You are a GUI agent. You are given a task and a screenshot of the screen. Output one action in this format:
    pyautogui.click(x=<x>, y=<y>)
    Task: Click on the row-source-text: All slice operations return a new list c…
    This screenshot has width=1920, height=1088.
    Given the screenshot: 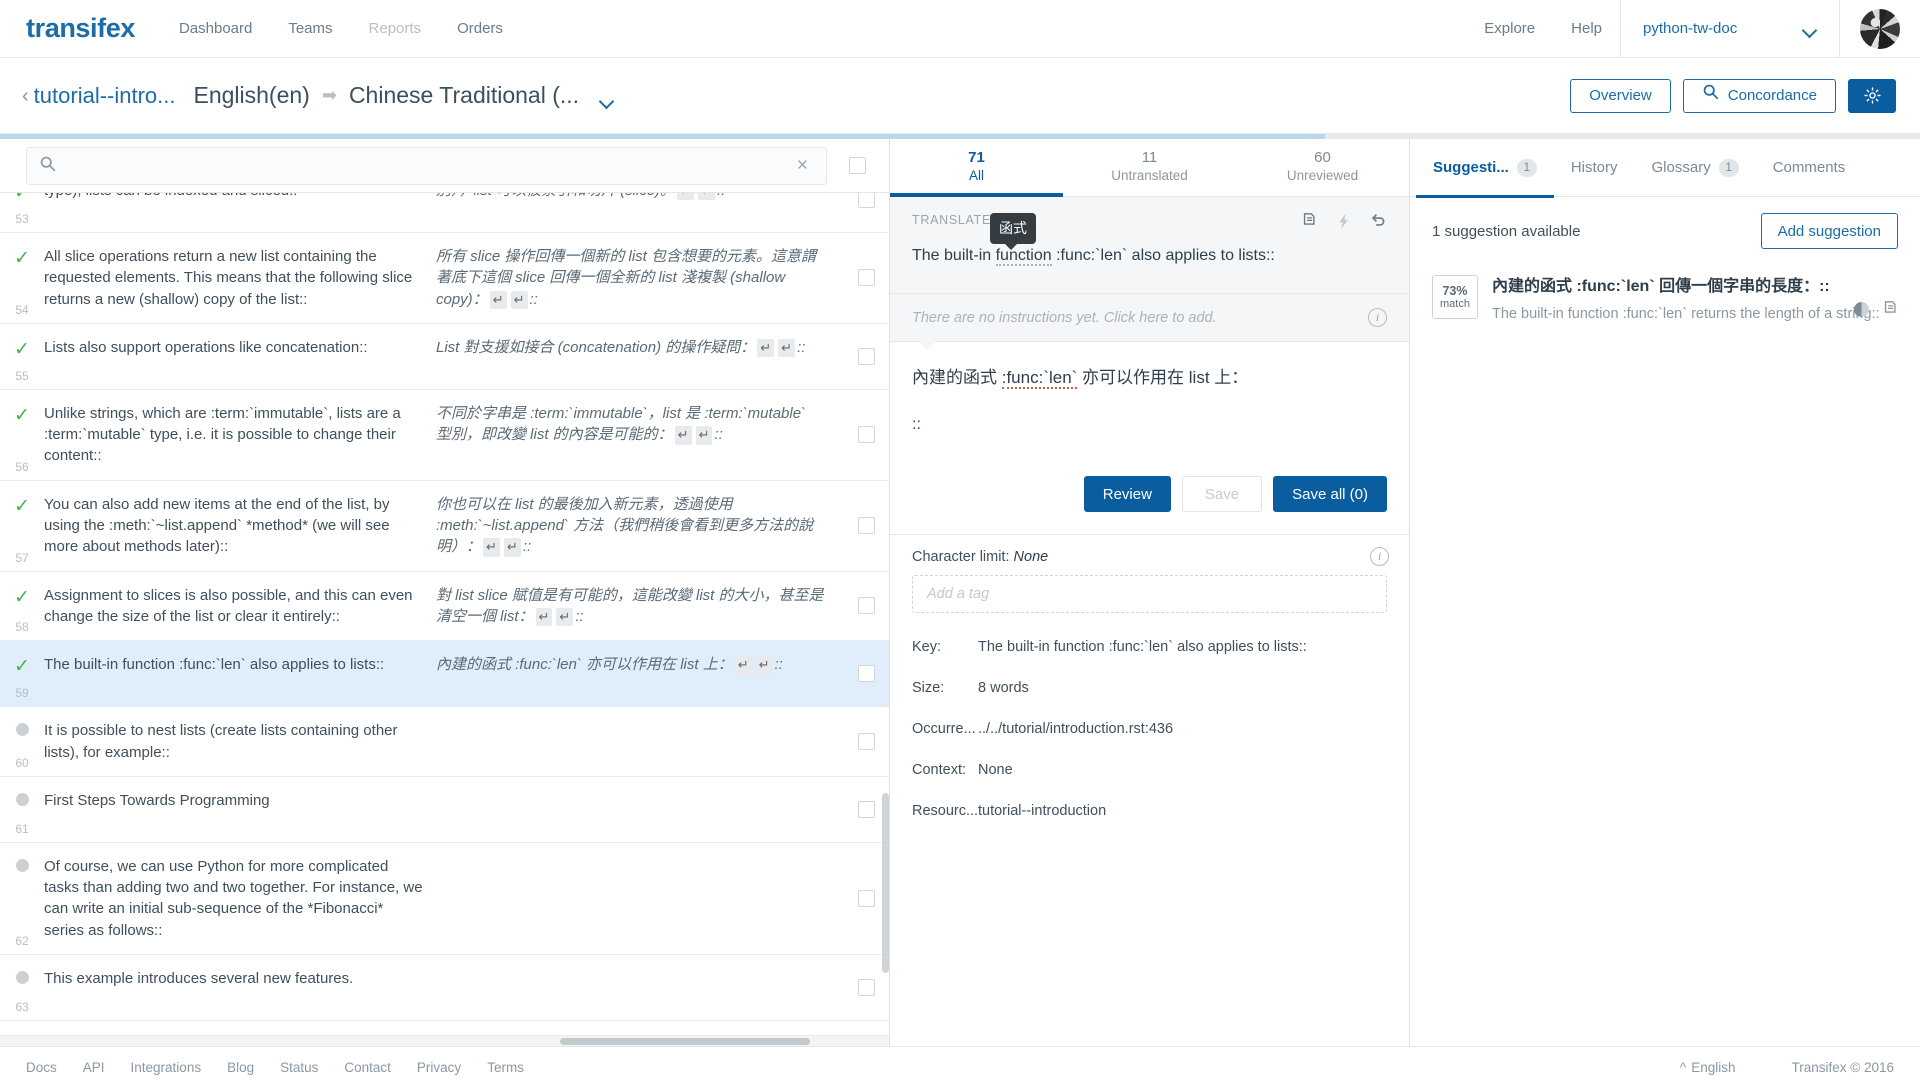 What is the action you would take?
    pyautogui.click(x=240, y=278)
    